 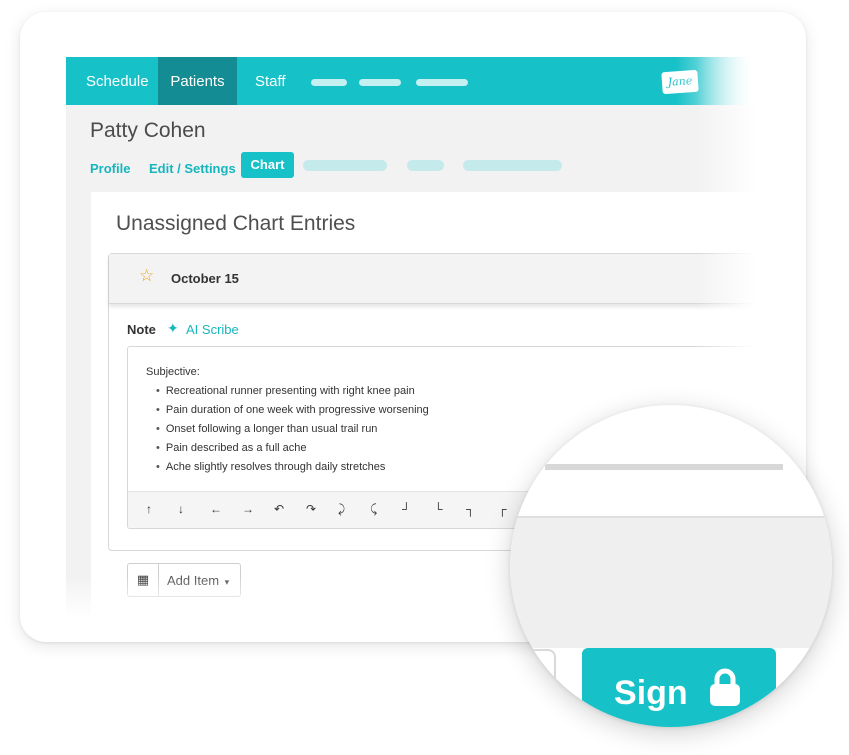 I want to click on lock-icon, so click(x=725, y=687).